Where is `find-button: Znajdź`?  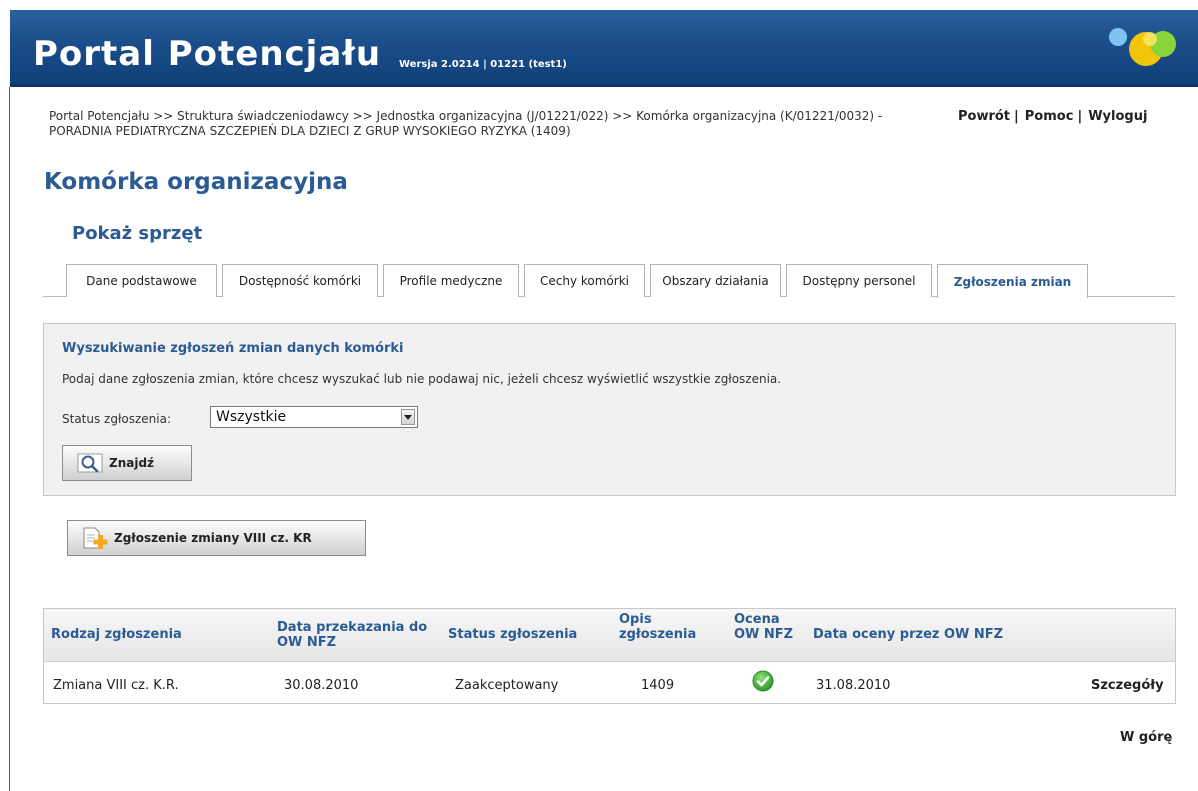 find-button: Znajdź is located at coordinates (127, 463).